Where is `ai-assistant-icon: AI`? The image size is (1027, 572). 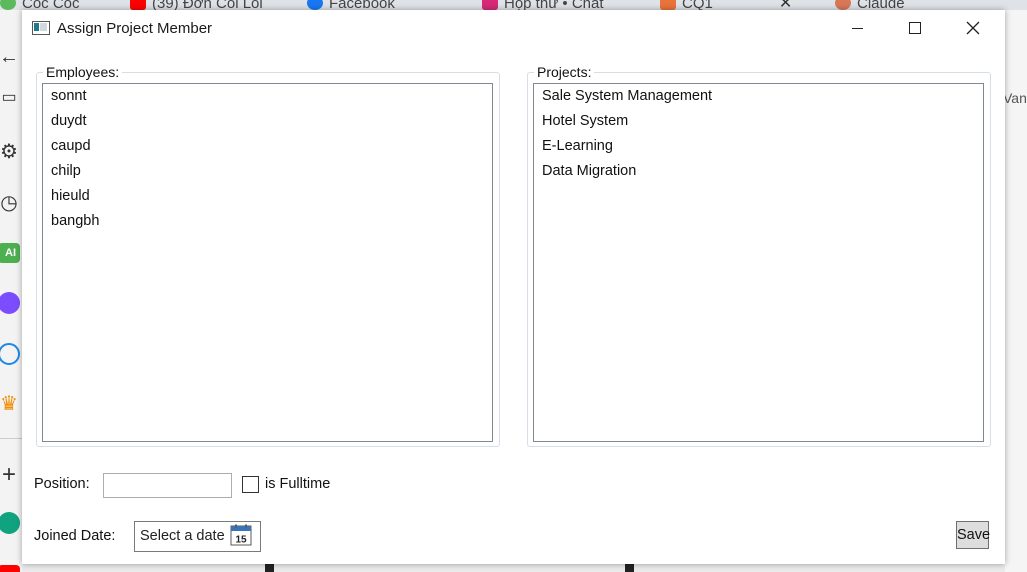 ai-assistant-icon: AI is located at coordinates (11, 253).